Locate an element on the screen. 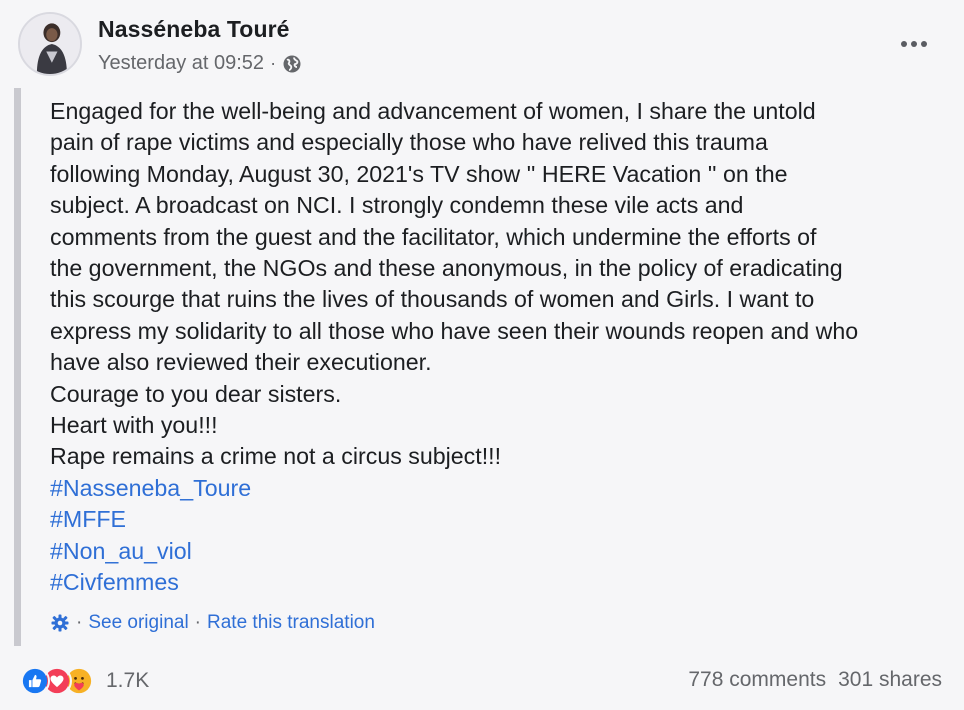 The height and width of the screenshot is (710, 964). translation-quote-bar is located at coordinates (17, 367).